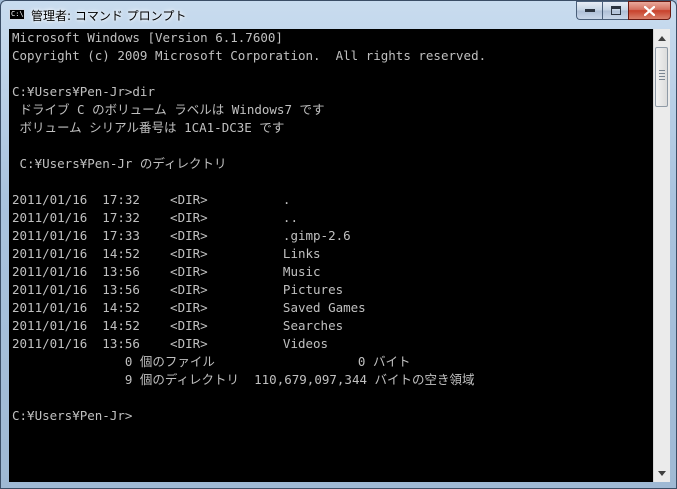  What do you see at coordinates (661, 255) in the screenshot?
I see `vertical-scrollbar` at bounding box center [661, 255].